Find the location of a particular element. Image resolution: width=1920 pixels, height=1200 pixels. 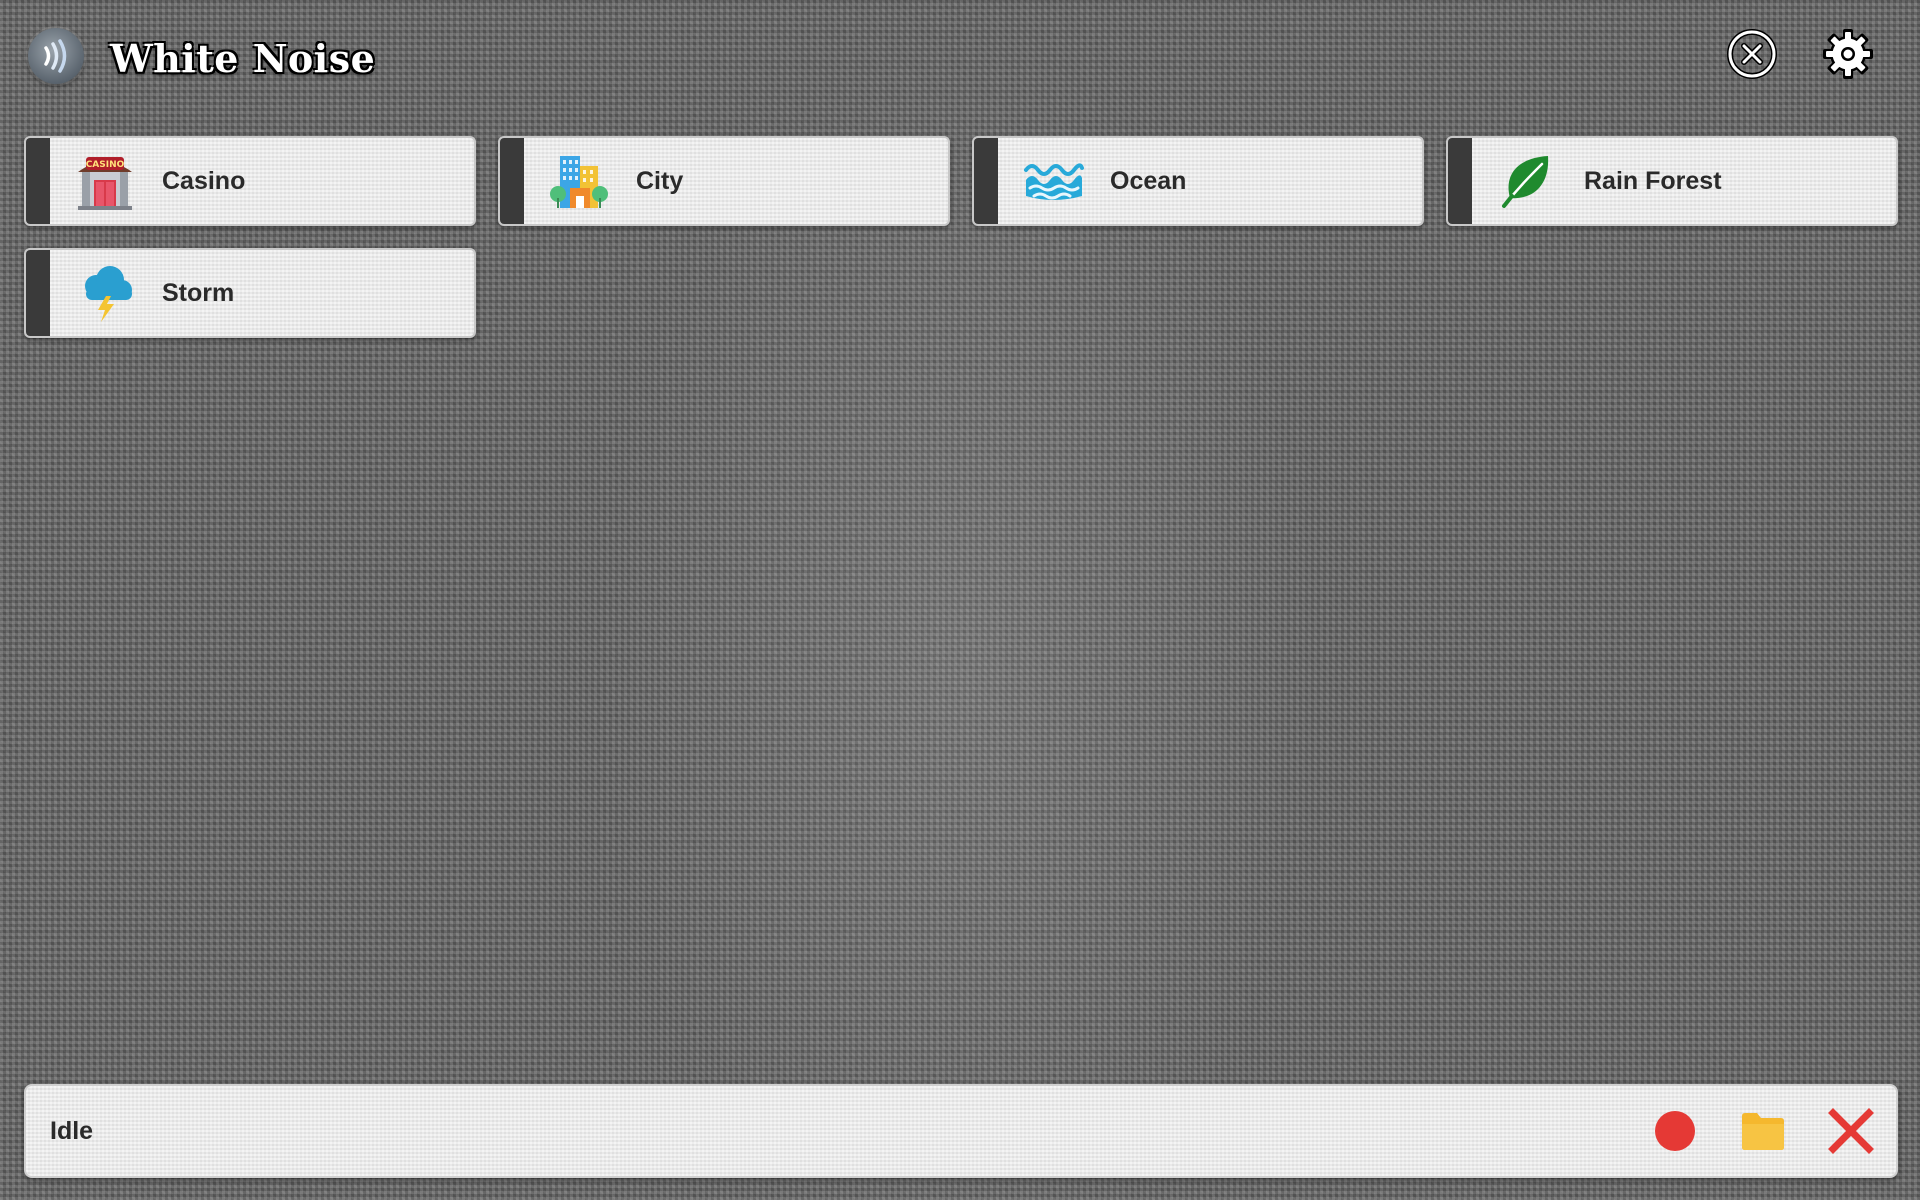

settings-button is located at coordinates (1848, 54).